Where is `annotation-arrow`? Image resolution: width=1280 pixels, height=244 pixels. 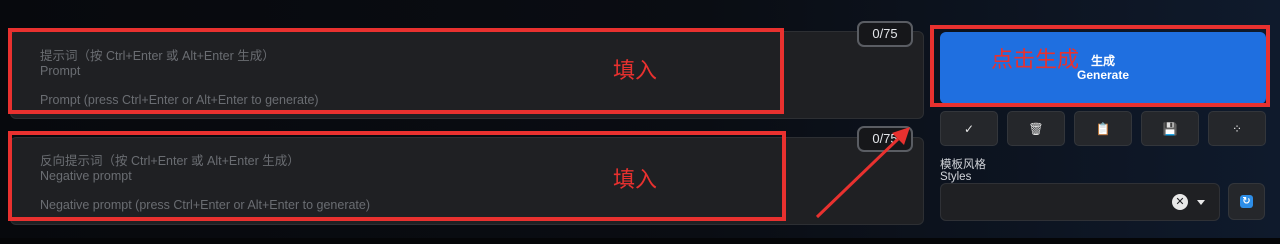 annotation-arrow is located at coordinates (862, 173).